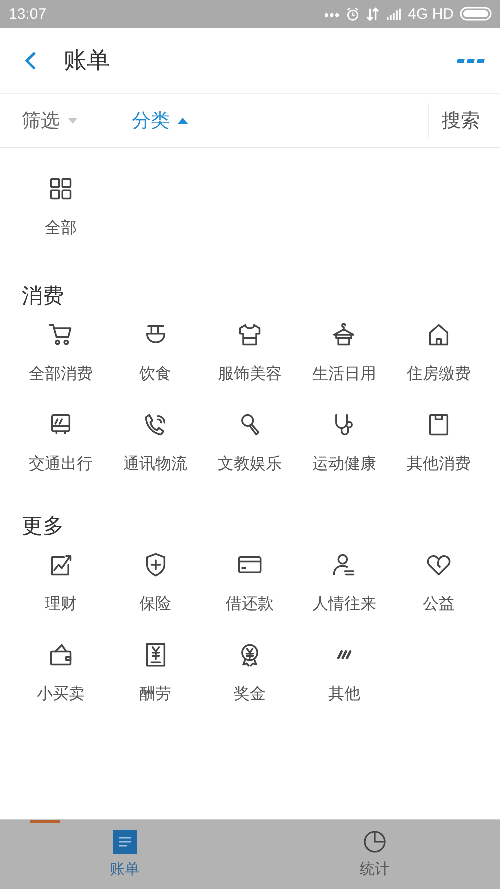  Describe the element at coordinates (155, 590) in the screenshot. I see `category-item: 保险` at that location.